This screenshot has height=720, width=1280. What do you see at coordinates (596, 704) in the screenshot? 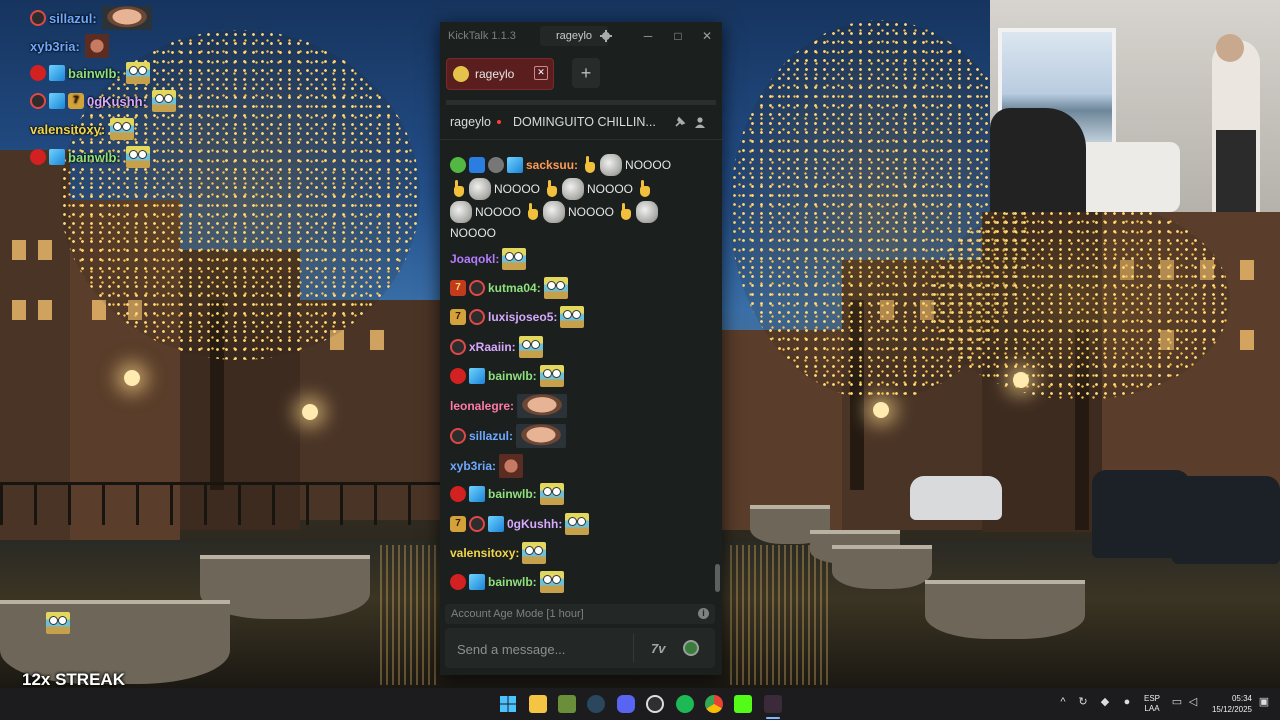
I see `steam-icon` at bounding box center [596, 704].